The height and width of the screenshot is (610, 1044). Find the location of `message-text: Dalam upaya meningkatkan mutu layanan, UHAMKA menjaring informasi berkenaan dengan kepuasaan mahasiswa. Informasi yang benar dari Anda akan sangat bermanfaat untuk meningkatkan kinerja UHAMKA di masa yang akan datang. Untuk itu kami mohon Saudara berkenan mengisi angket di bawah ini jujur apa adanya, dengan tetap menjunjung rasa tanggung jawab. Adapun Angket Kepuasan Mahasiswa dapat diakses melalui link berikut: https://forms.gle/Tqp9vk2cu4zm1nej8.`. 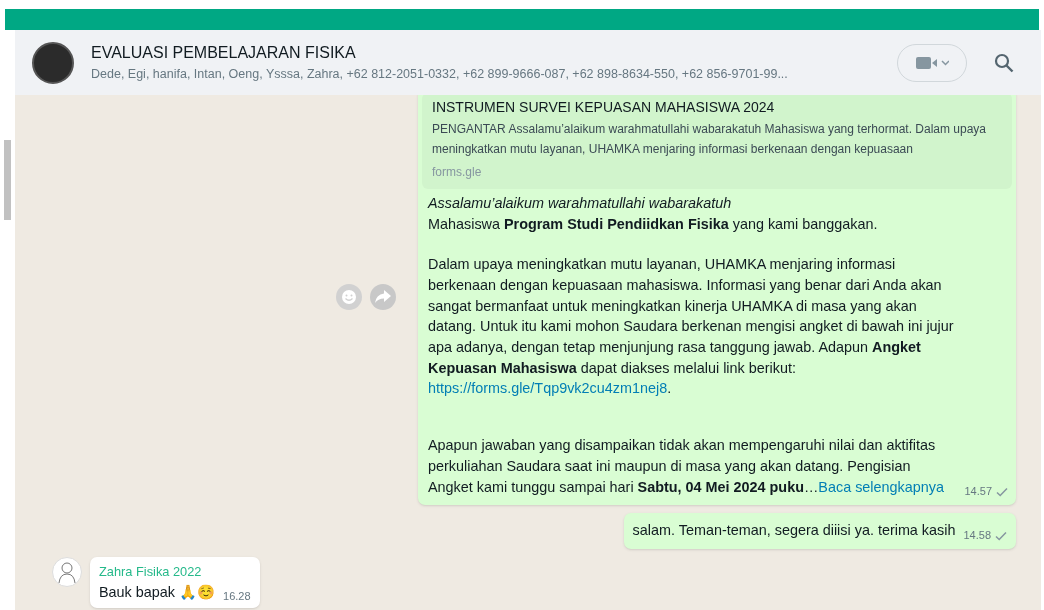

message-text: Dalam upaya meningkatkan mutu layanan, UHAMKA menjaring informasi berkenaan dengan kepuasaan mahasiswa. Informasi yang benar dari Anda akan sangat bermanfaat untuk meningkatkan kinerja UHAMKA di masa yang akan datang. Untuk itu kami mohon Saudara berkenan mengisi angket di bawah ini jujur apa adanya, dengan tetap menjunjung rasa tanggung jawab. Adapun Angket Kepuasan Mahasiswa dapat diakses melalui link berikut: https://forms.gle/Tqp9vk2cu4zm1nej8. is located at coordinates (691, 327).